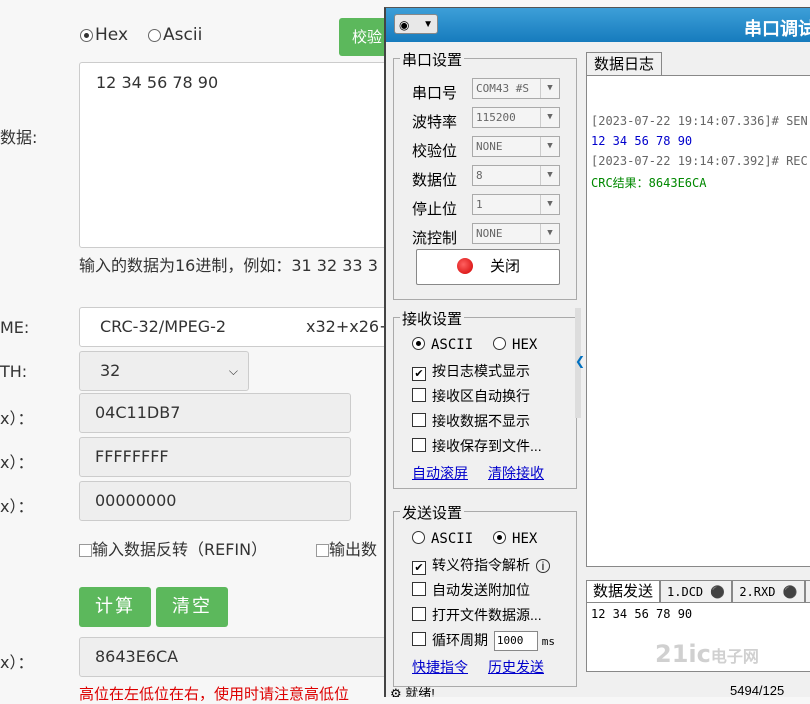 This screenshot has width=810, height=704. I want to click on width-value: 32, so click(110, 370).